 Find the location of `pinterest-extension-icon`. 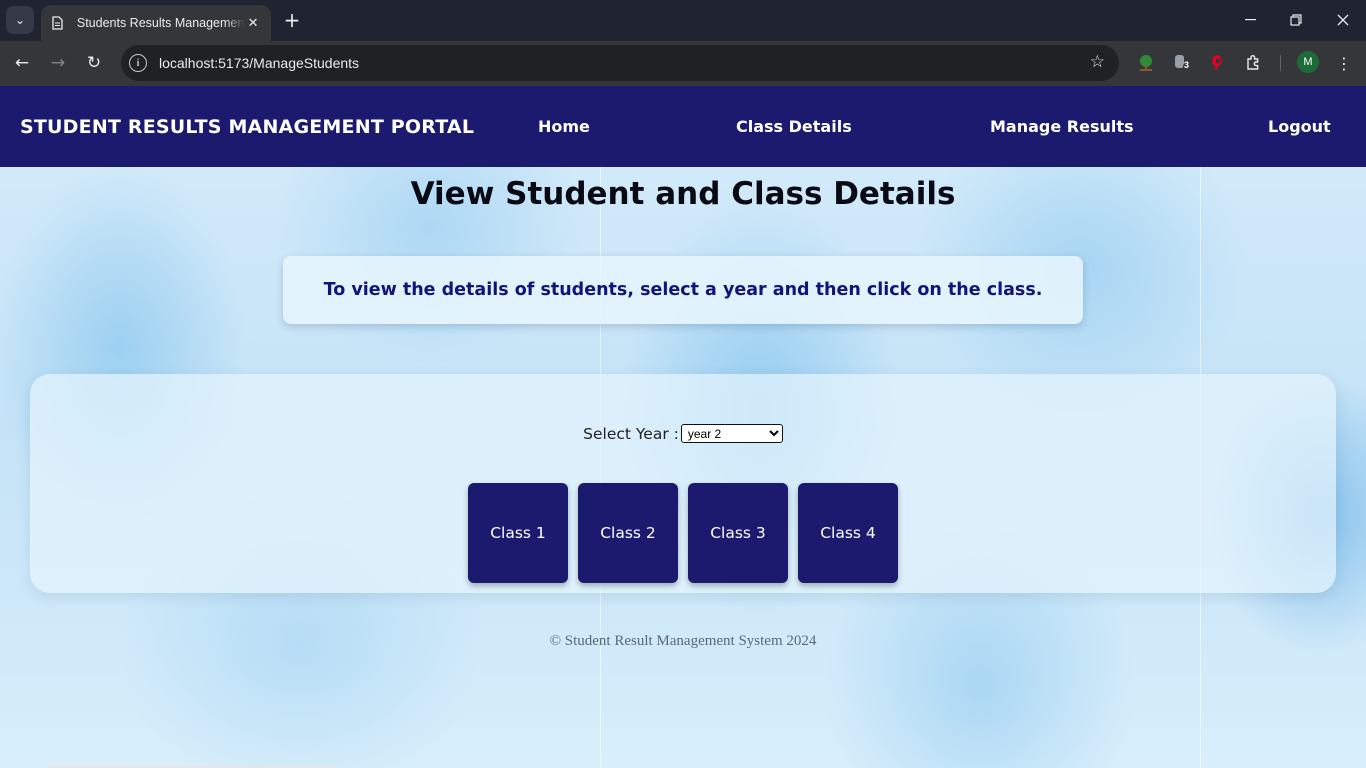

pinterest-extension-icon is located at coordinates (1218, 63).